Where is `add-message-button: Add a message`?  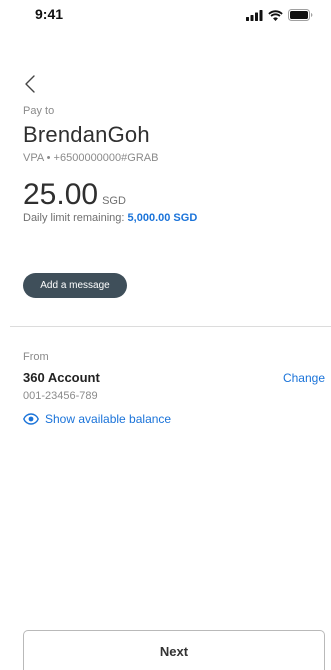
add-message-button: Add a message is located at coordinates (75, 285).